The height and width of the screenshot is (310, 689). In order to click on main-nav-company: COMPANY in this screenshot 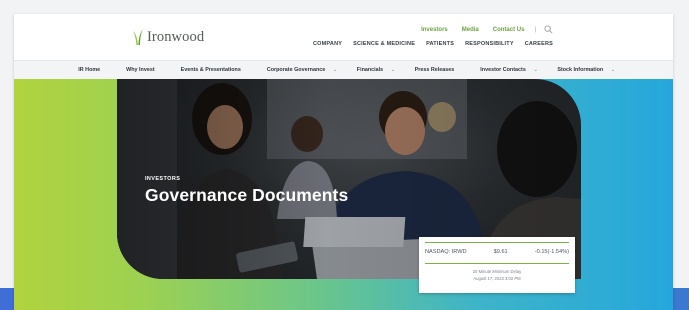, I will do `click(327, 44)`.